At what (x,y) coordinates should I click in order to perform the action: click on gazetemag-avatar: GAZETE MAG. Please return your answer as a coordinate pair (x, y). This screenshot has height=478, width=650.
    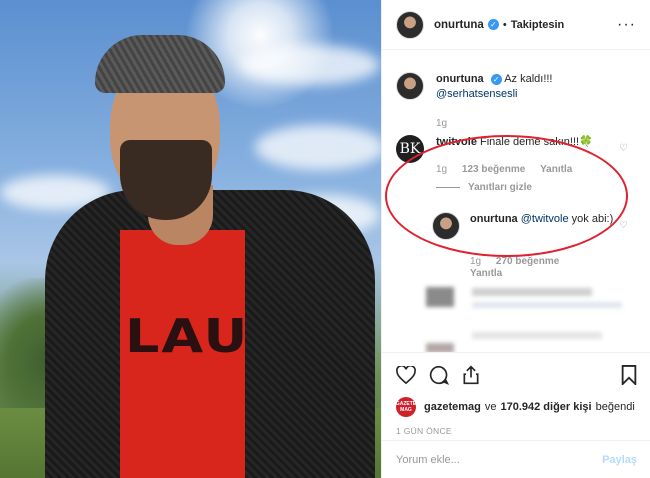
    Looking at the image, I should click on (406, 407).